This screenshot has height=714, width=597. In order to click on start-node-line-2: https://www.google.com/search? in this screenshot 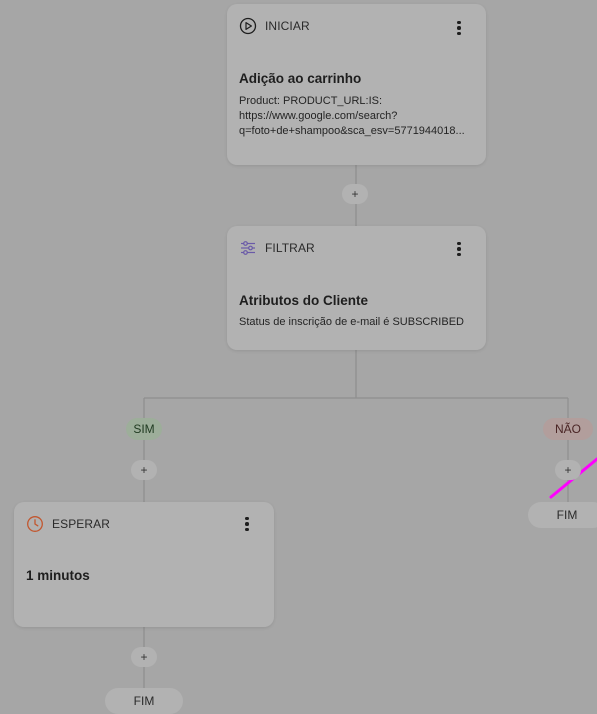, I will do `click(318, 116)`.